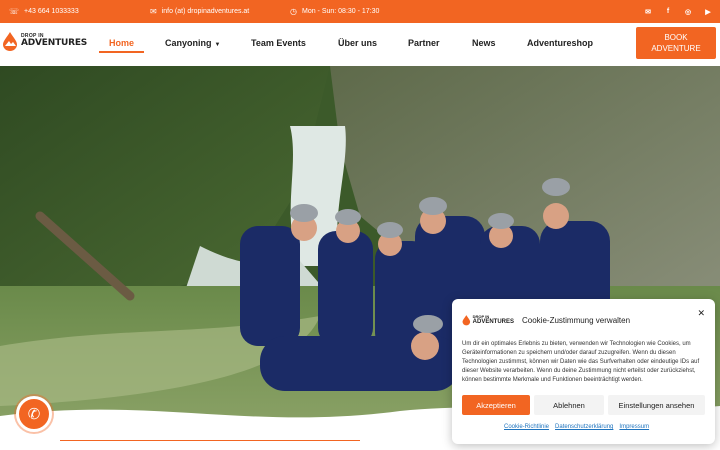 This screenshot has height=450, width=720. What do you see at coordinates (192, 43) in the screenshot?
I see `nav-canyoning: Canyoning ▼` at bounding box center [192, 43].